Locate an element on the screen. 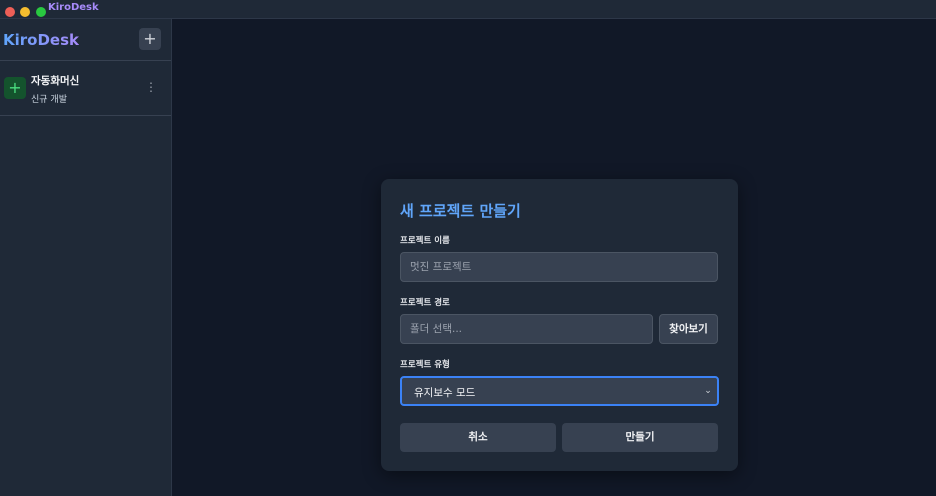 This screenshot has width=936, height=496. window-title: KiroDesk is located at coordinates (73, 7).